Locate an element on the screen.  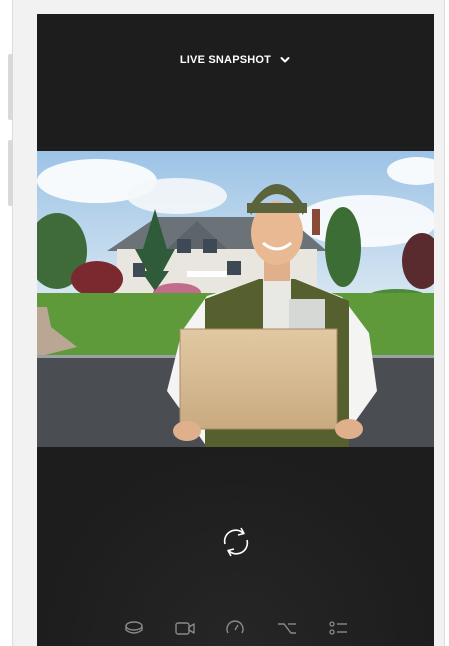
bottom-nav is located at coordinates (235, 629).